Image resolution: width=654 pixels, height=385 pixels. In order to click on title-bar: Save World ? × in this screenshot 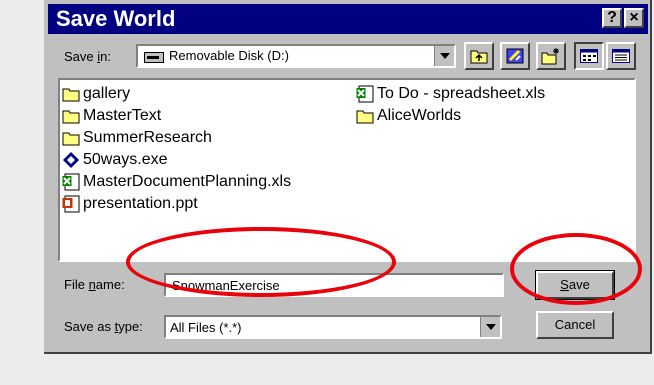, I will do `click(348, 19)`.